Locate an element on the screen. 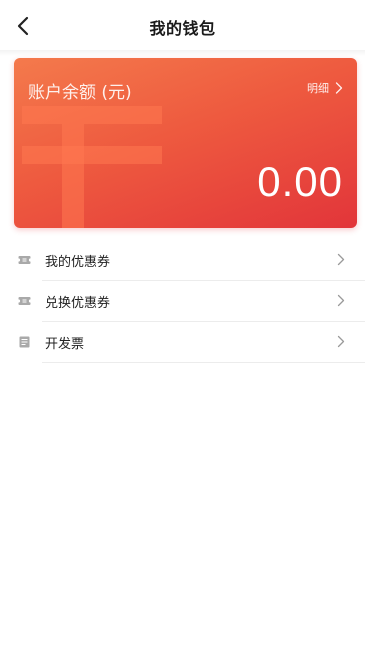  menu-item-invoice: 开发票 is located at coordinates (182, 342).